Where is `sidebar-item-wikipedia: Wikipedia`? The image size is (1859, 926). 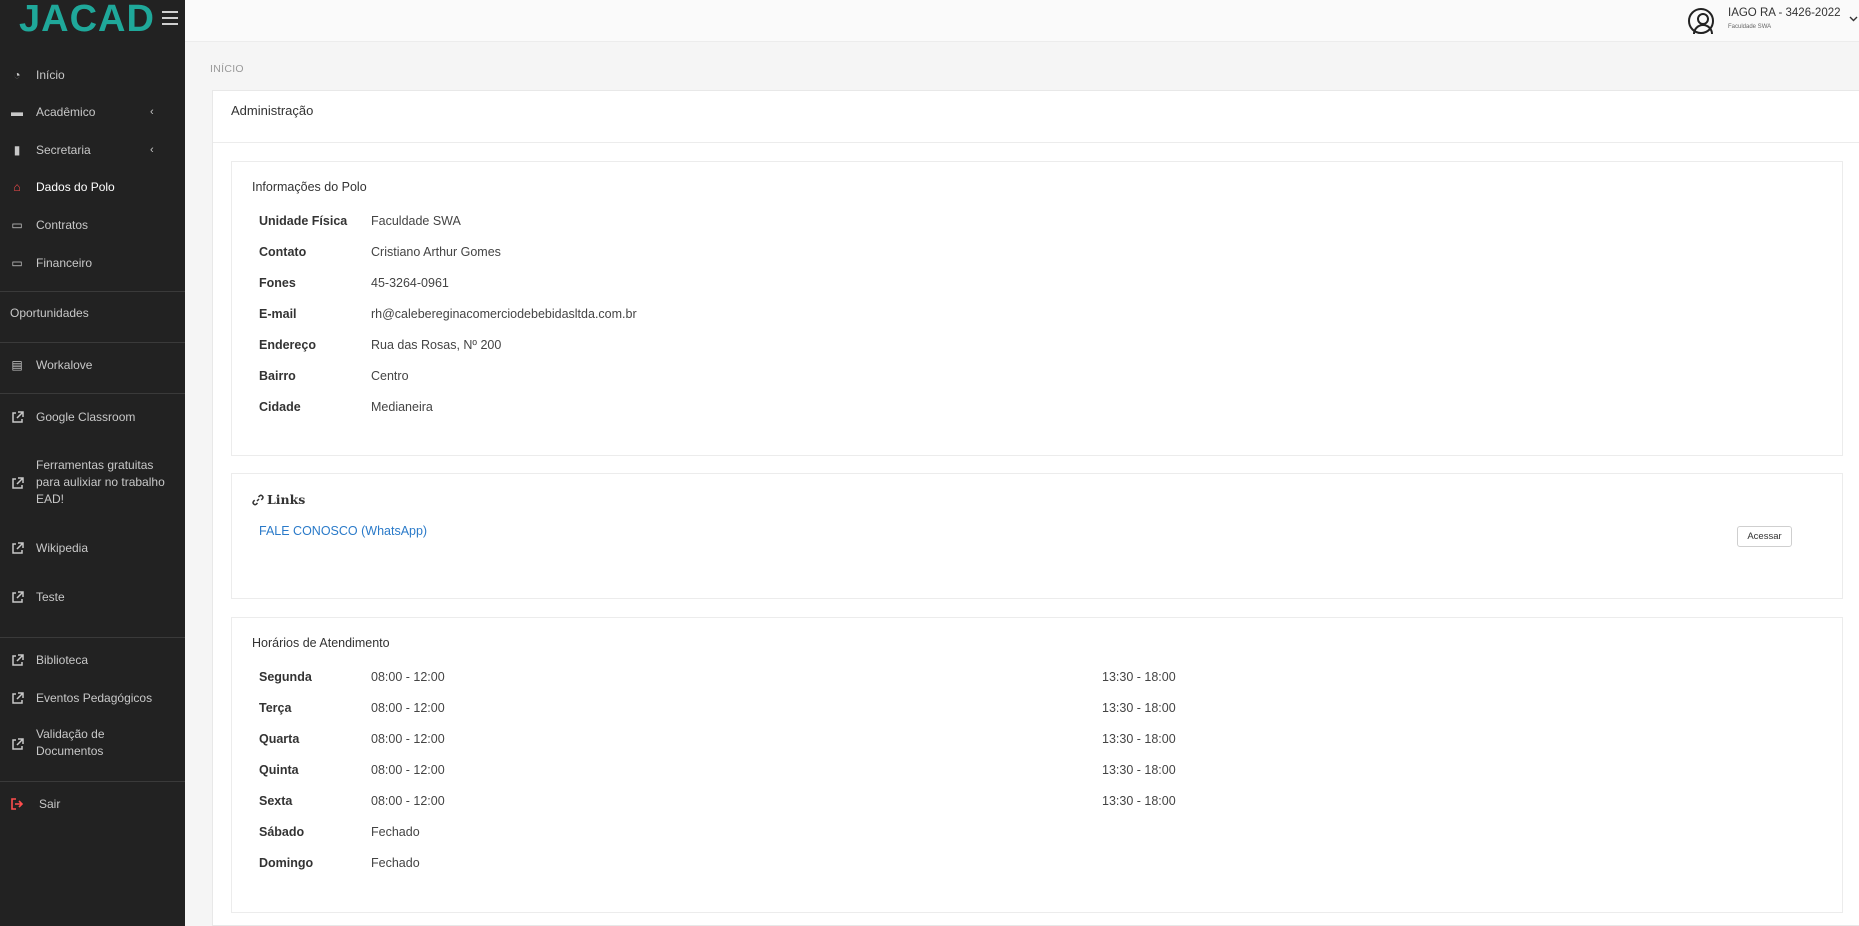 sidebar-item-wikipedia: Wikipedia is located at coordinates (92, 548).